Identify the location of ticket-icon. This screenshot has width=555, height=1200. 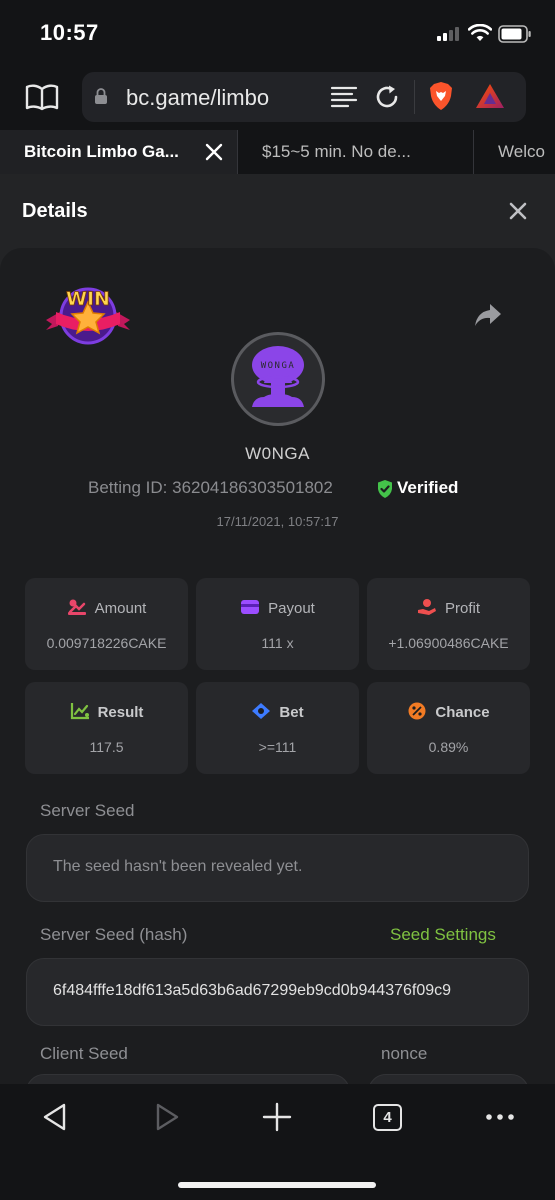
(261, 711).